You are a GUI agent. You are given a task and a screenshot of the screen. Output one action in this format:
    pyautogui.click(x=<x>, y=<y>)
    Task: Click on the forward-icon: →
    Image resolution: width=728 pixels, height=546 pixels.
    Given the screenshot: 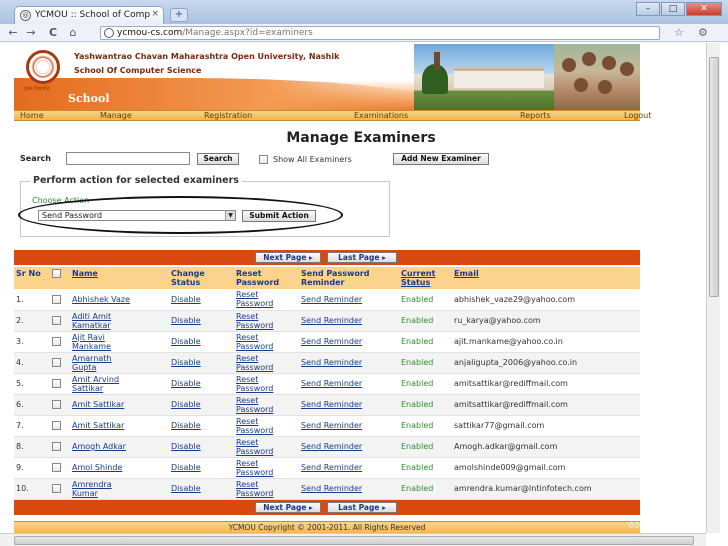 What is the action you would take?
    pyautogui.click(x=31, y=32)
    